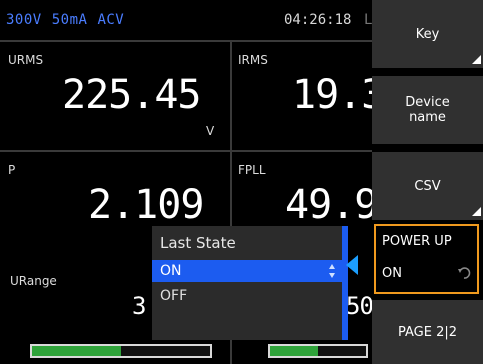 This screenshot has width=483, height=364. Describe the element at coordinates (253, 60) in the screenshot. I see `tile-label: IRMS` at that location.